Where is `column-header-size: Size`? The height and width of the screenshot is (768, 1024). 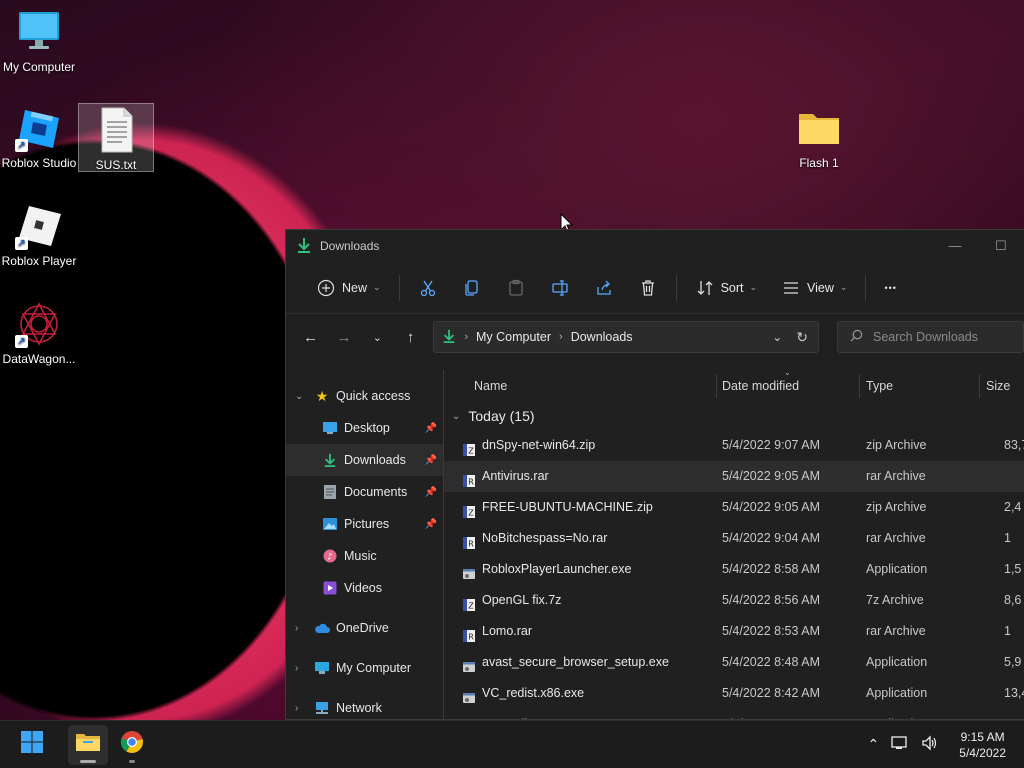 column-header-size: Size is located at coordinates (998, 386).